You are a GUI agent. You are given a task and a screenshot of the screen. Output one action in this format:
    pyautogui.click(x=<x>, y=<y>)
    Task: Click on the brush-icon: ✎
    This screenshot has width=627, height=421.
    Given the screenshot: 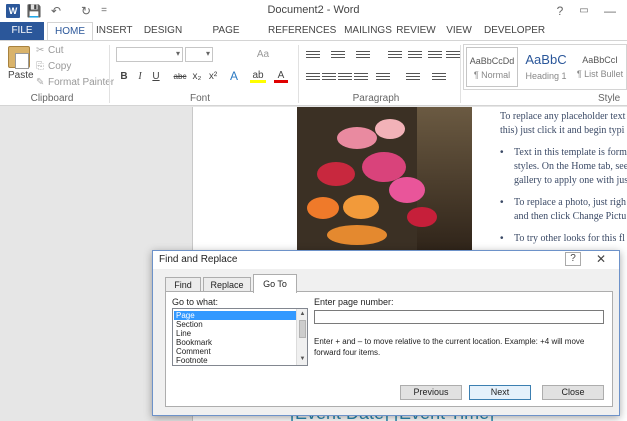 What is the action you would take?
    pyautogui.click(x=40, y=82)
    